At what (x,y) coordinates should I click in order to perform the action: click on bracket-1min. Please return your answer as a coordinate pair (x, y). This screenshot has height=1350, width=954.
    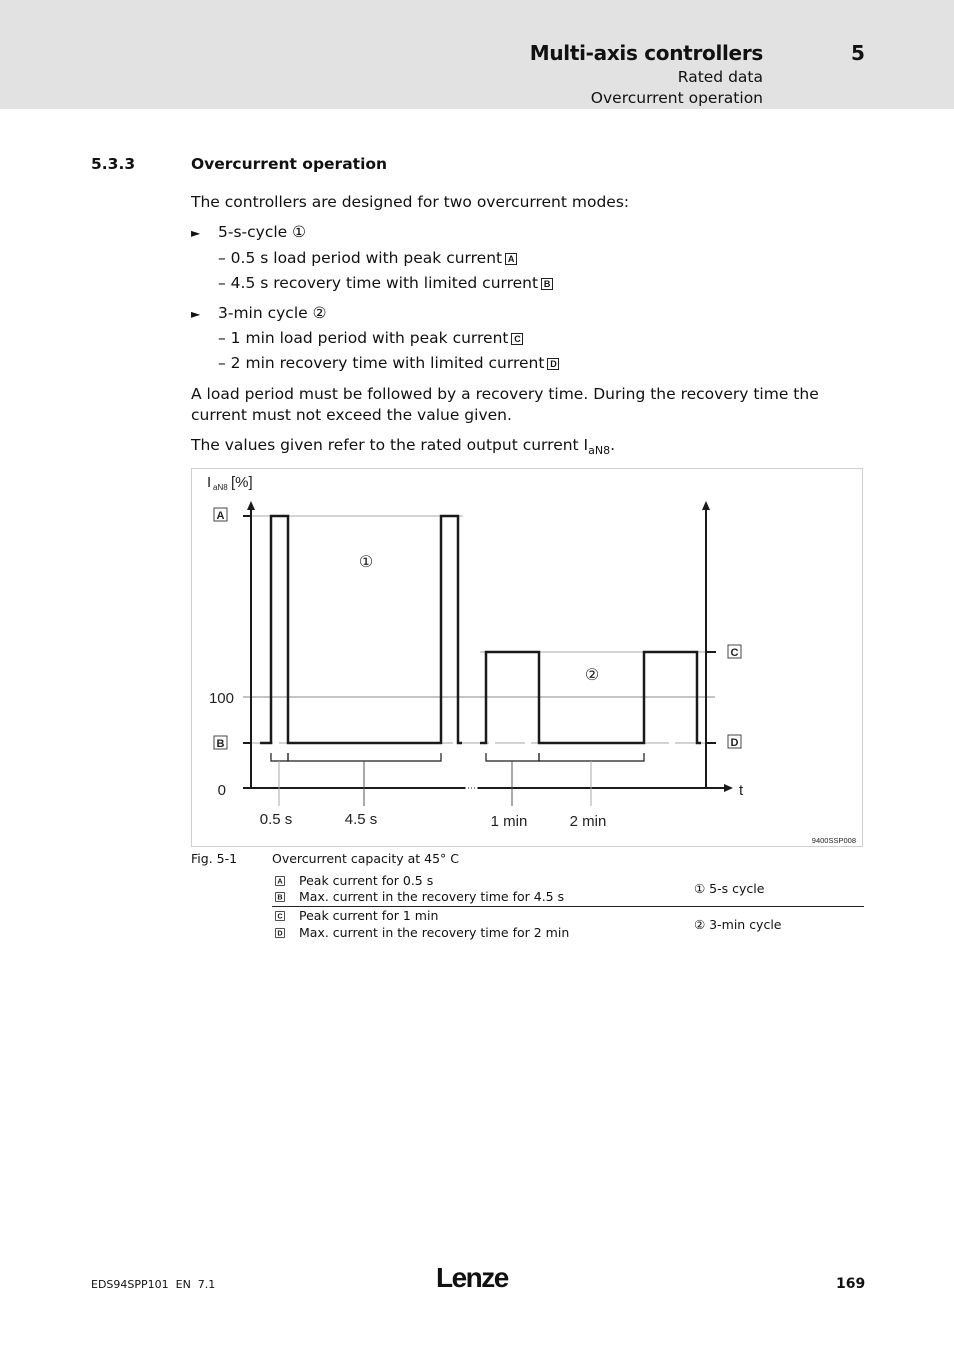
    Looking at the image, I should click on (512, 757).